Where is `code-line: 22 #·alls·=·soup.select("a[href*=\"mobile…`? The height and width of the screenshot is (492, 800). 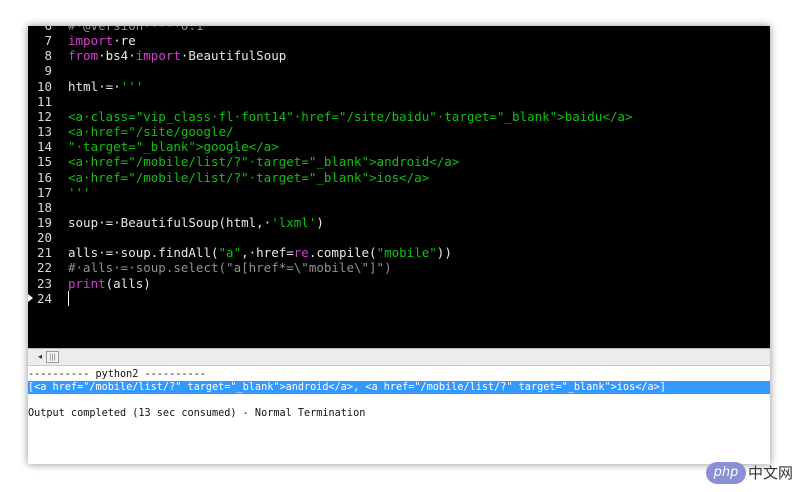 code-line: 22 #·alls·=·soup.select("a[href*=\"mobile… is located at coordinates (399, 267).